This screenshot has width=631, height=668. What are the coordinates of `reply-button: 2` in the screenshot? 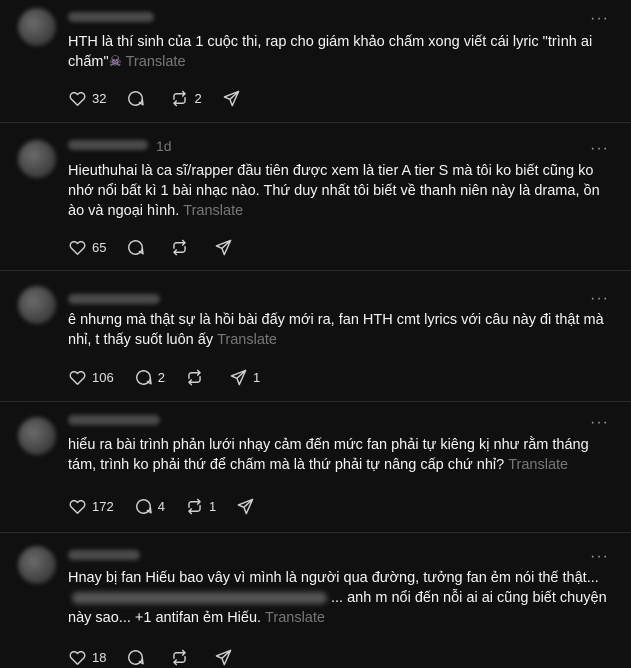 It's located at (149, 377).